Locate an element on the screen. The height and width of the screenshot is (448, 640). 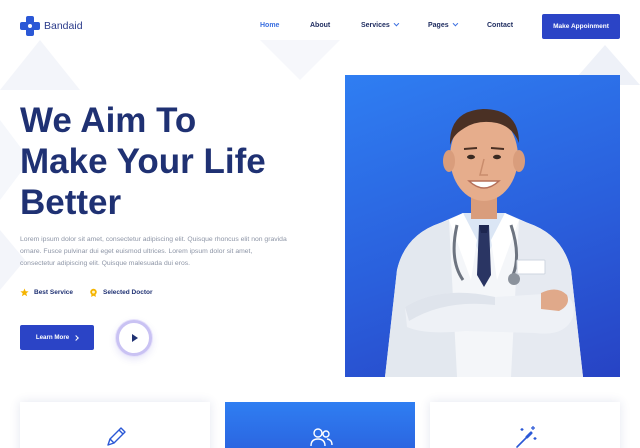
chevron-right-icon is located at coordinates (76, 337).